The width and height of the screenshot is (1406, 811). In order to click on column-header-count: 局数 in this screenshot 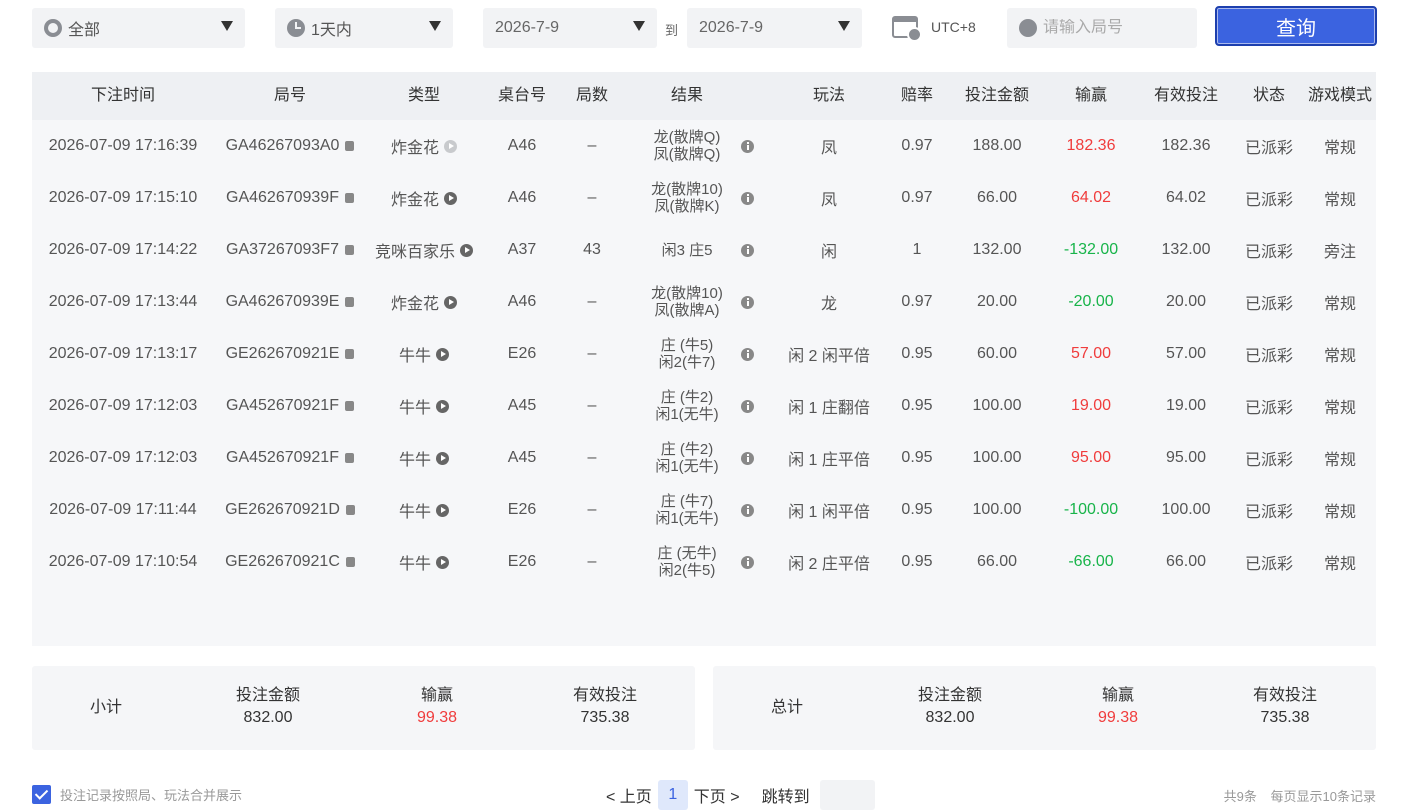, I will do `click(591, 95)`.